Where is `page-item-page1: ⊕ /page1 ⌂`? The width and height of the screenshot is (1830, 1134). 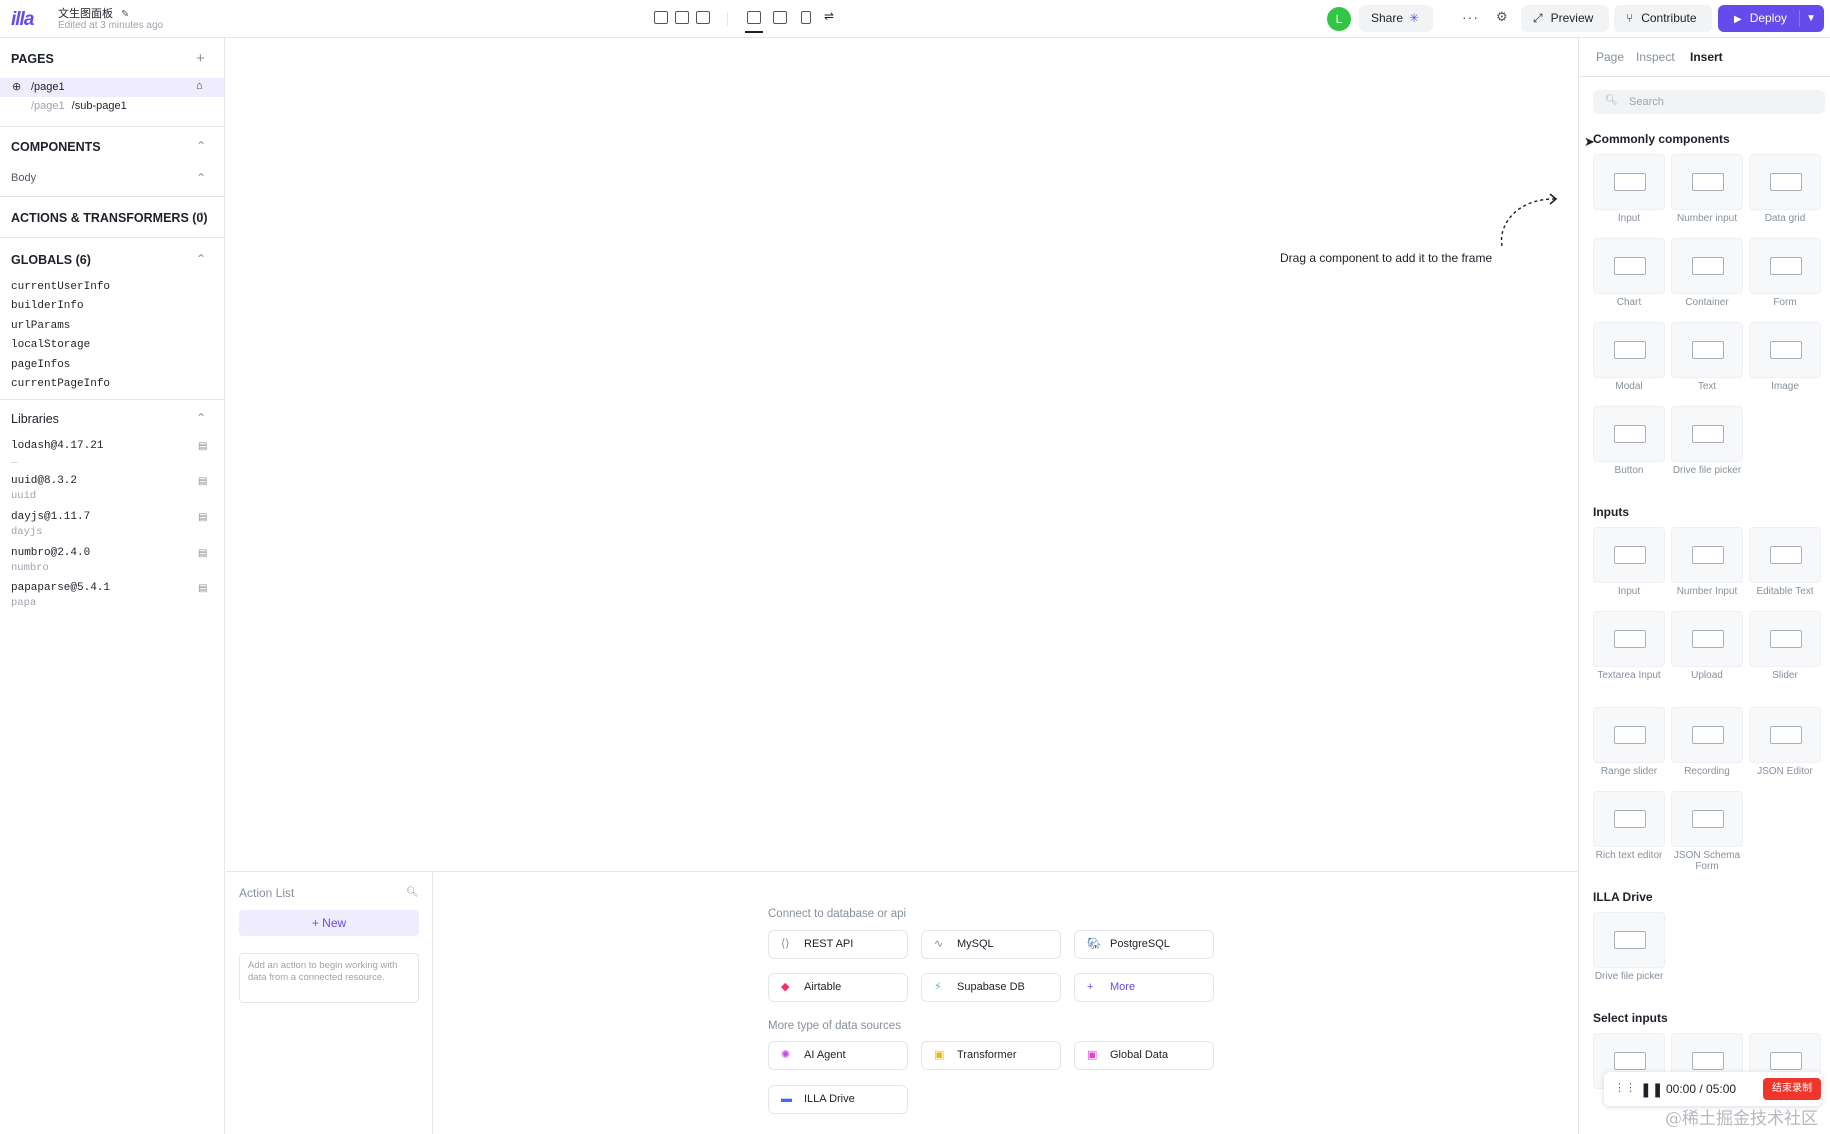 page-item-page1: ⊕ /page1 ⌂ is located at coordinates (112, 87).